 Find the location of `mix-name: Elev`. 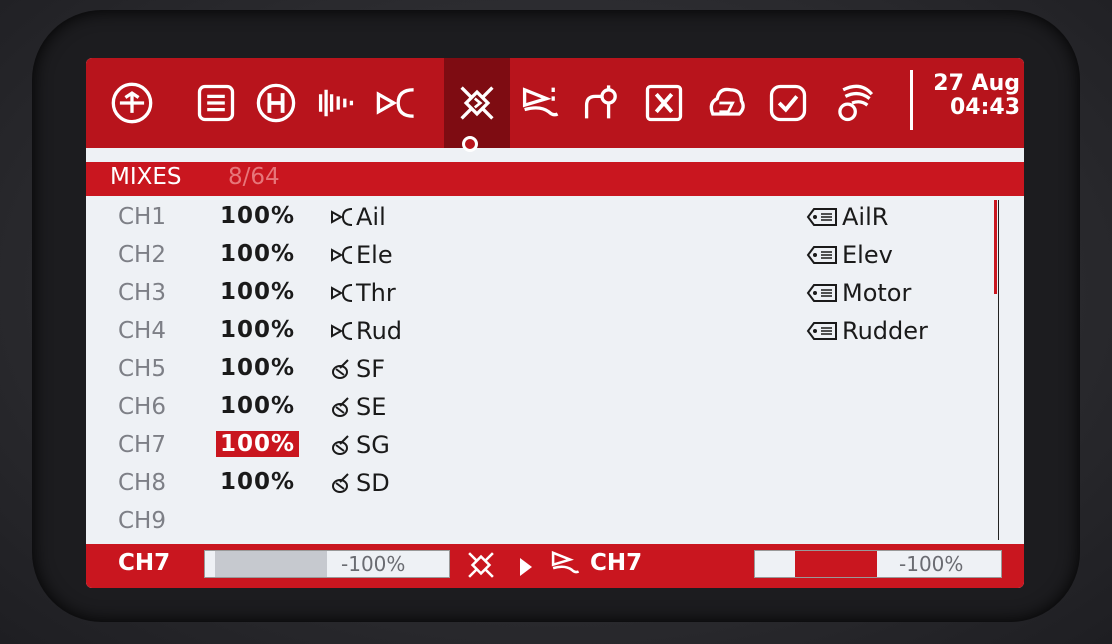

mix-name: Elev is located at coordinates (849, 255).